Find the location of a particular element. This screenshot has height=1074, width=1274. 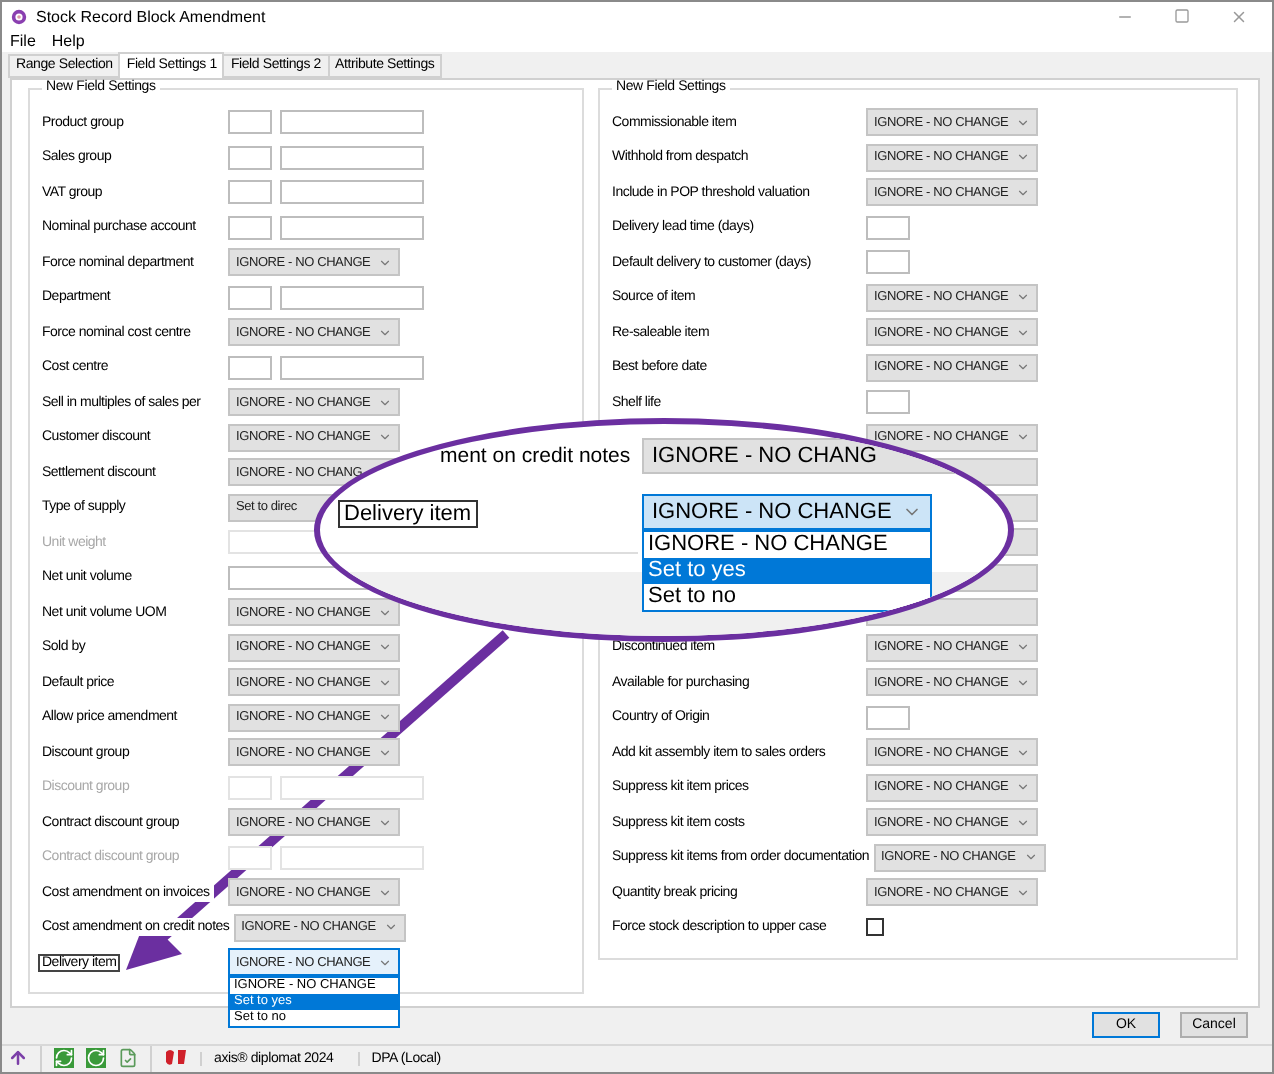

logo-icon is located at coordinates (176, 1058).